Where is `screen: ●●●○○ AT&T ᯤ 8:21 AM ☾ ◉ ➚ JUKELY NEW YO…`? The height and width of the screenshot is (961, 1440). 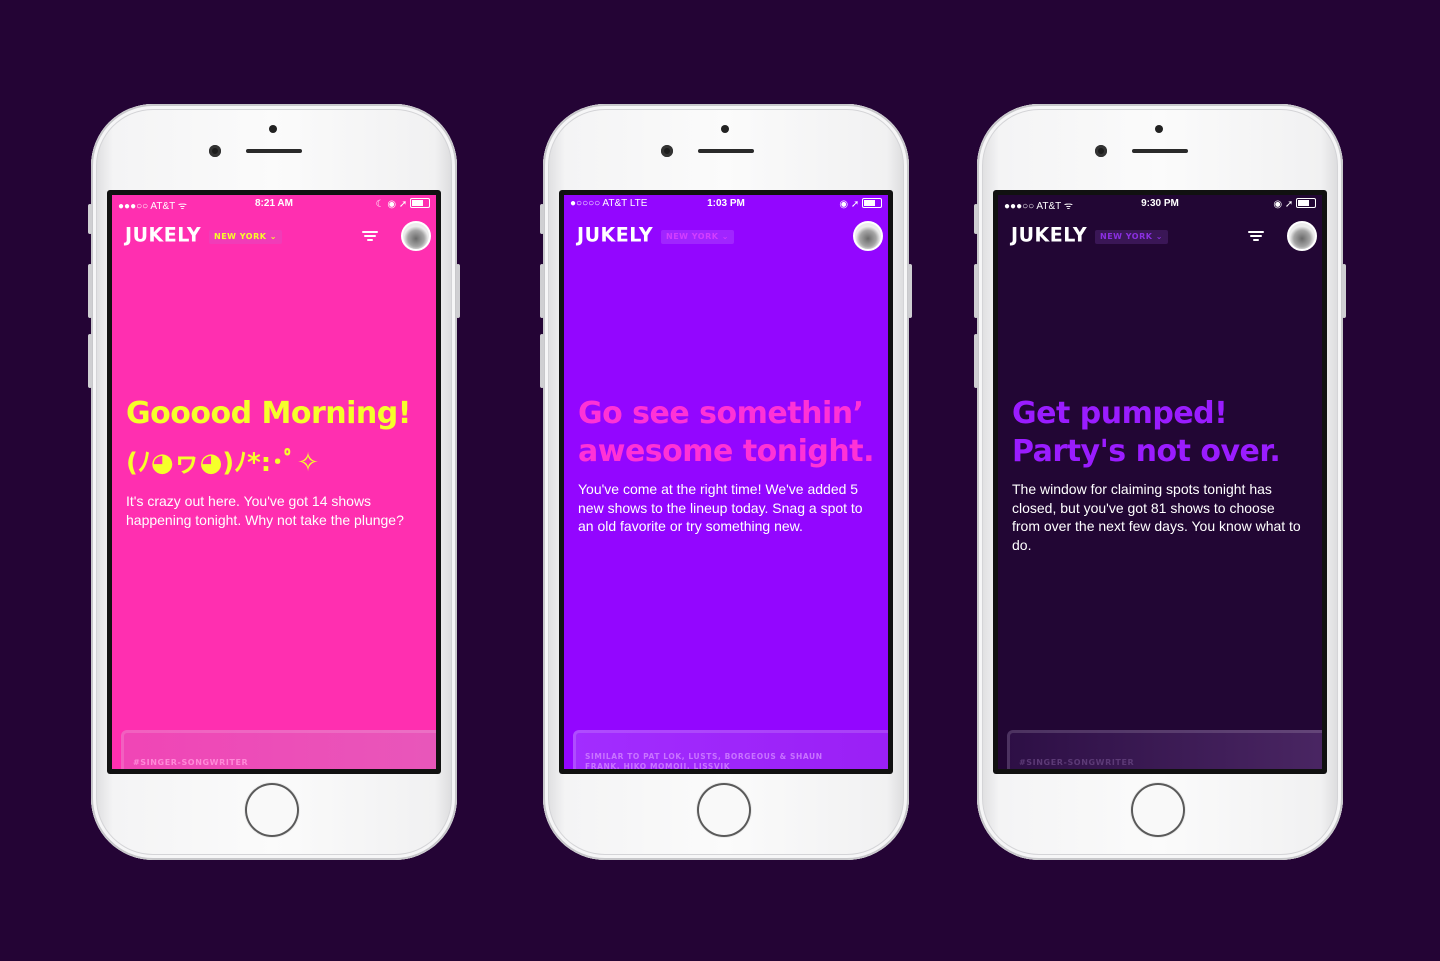 screen: ●●●○○ AT&T ᯤ 8:21 AM ☾ ◉ ➚ JUKELY NEW YO… is located at coordinates (274, 482).